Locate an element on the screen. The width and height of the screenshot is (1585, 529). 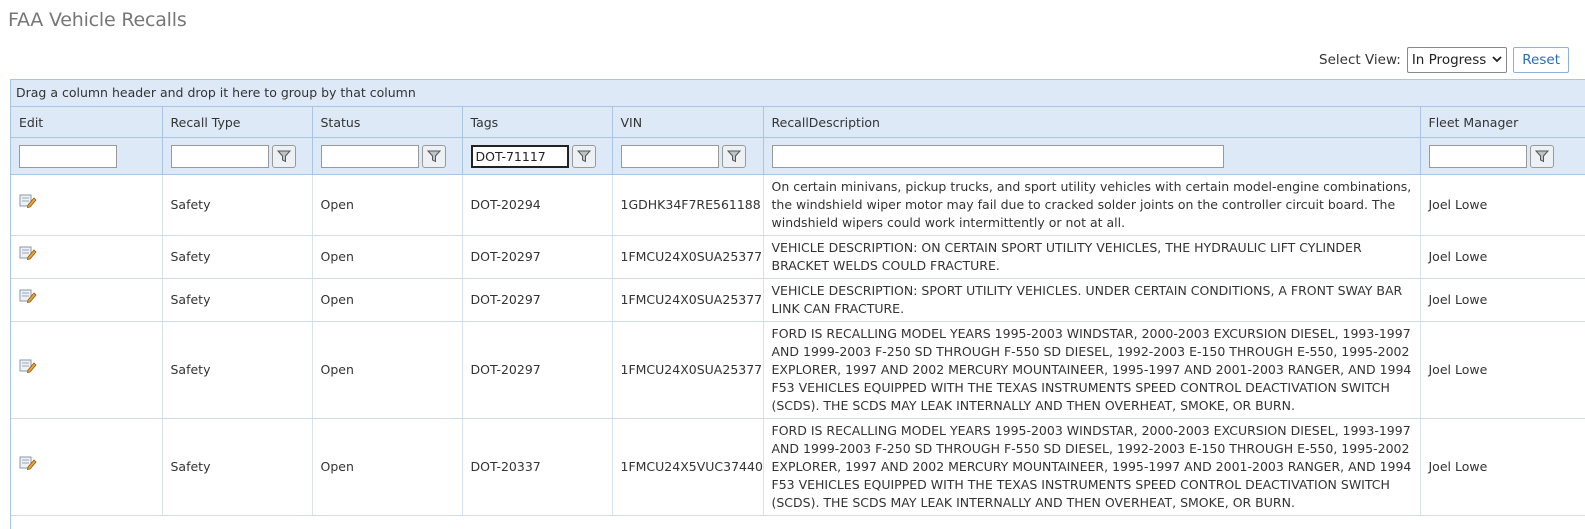
column-header-vin: VIN is located at coordinates (688, 122).